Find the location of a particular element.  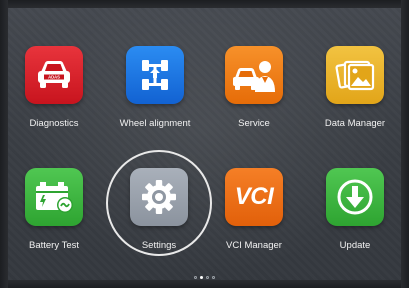

app-data-manager: Data Manager is located at coordinates (355, 101).